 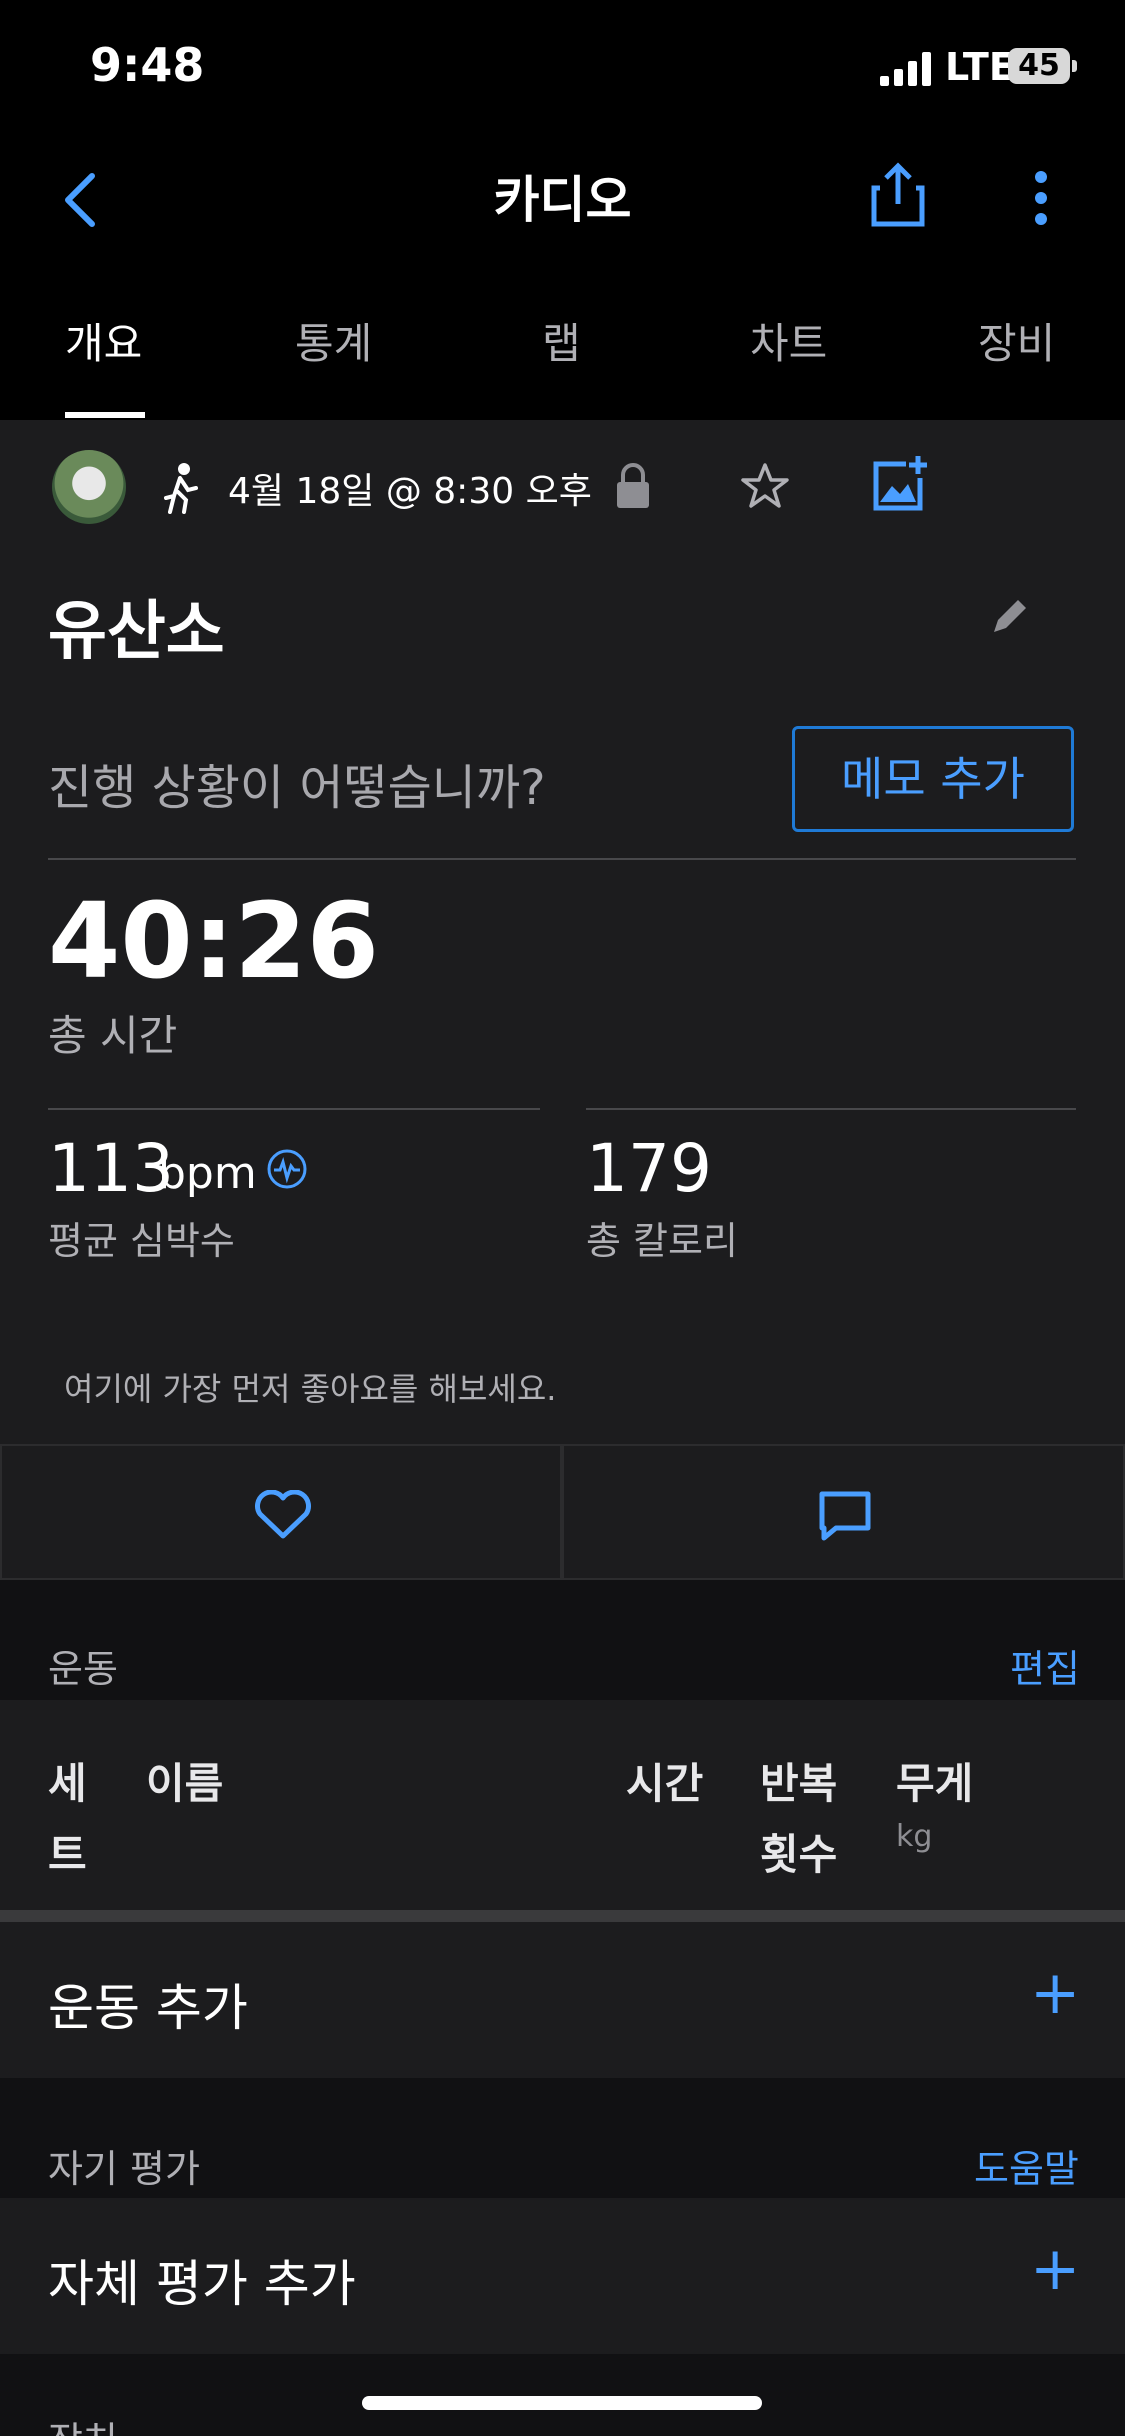 I want to click on battery-tip, so click(x=1074, y=66).